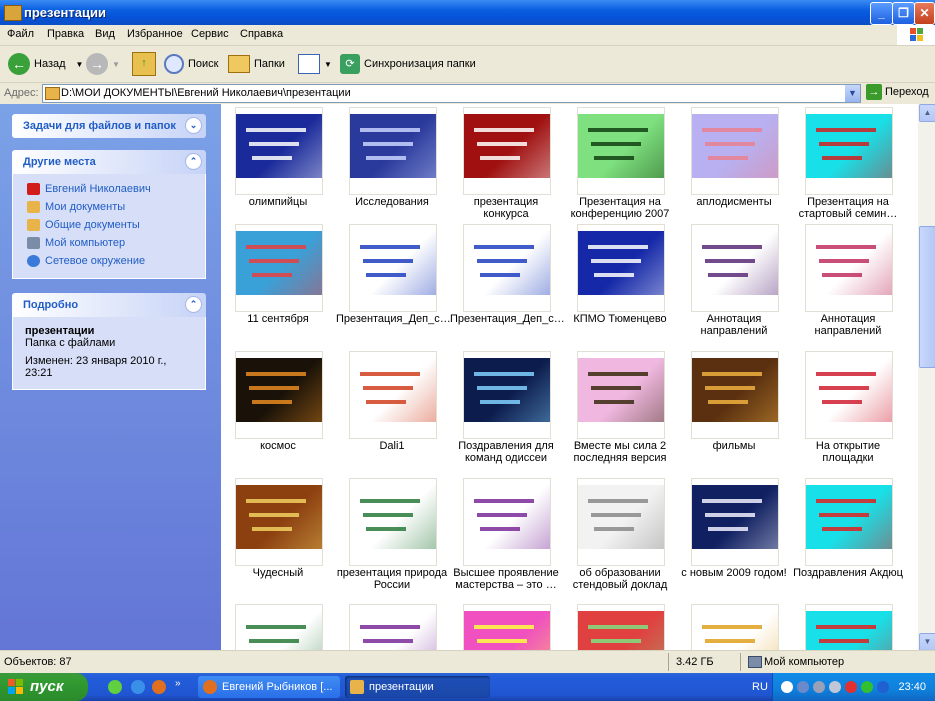  What do you see at coordinates (103, 64) in the screenshot?
I see `forward-button: → ▼` at bounding box center [103, 64].